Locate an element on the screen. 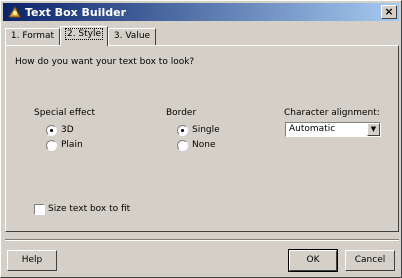 The height and width of the screenshot is (278, 402). close-icon: × is located at coordinates (389, 11).